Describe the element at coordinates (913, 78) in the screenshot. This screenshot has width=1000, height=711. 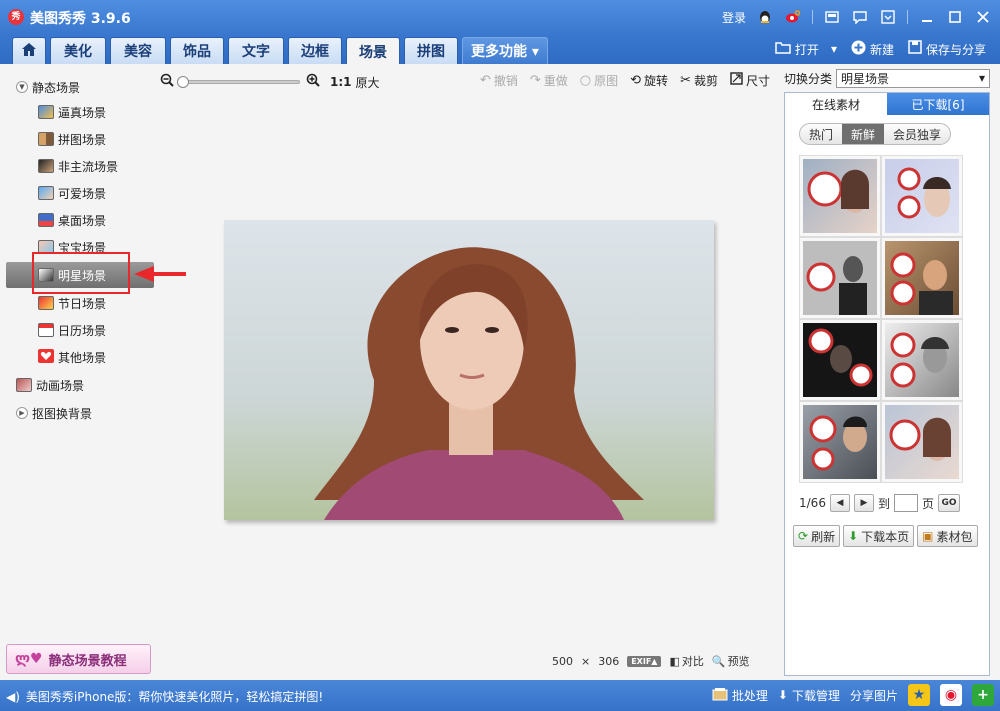
I see `category-select: 明星场景 ▾` at that location.